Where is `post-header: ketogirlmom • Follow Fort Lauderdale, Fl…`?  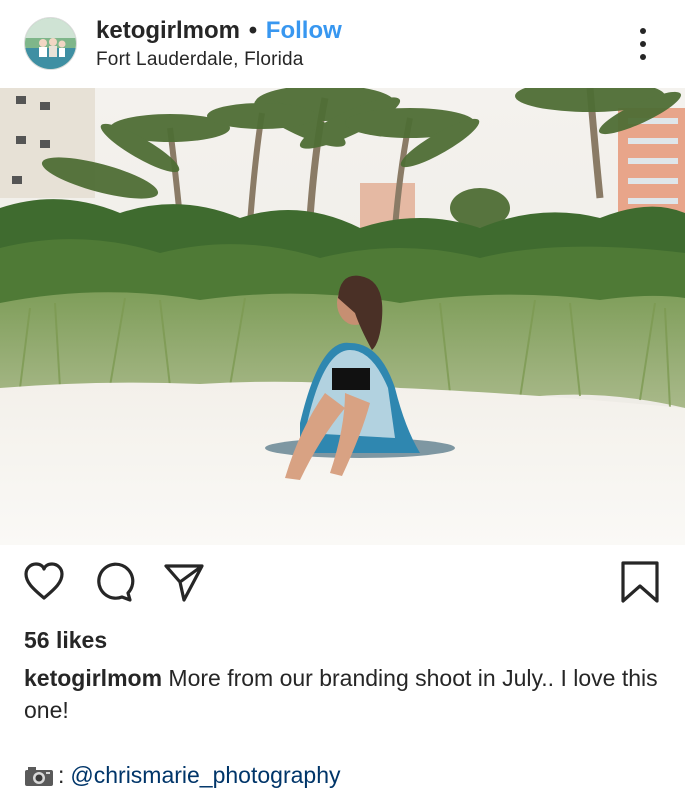
post-header: ketogirlmom • Follow Fort Lauderdale, Fl… is located at coordinates (342, 44).